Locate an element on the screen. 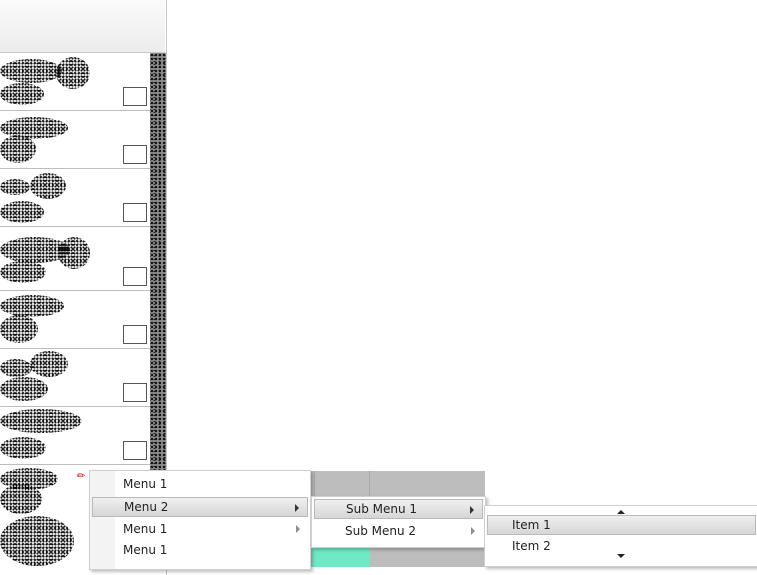 The image size is (757, 575). menu-item-label: Item 1 is located at coordinates (531, 525).